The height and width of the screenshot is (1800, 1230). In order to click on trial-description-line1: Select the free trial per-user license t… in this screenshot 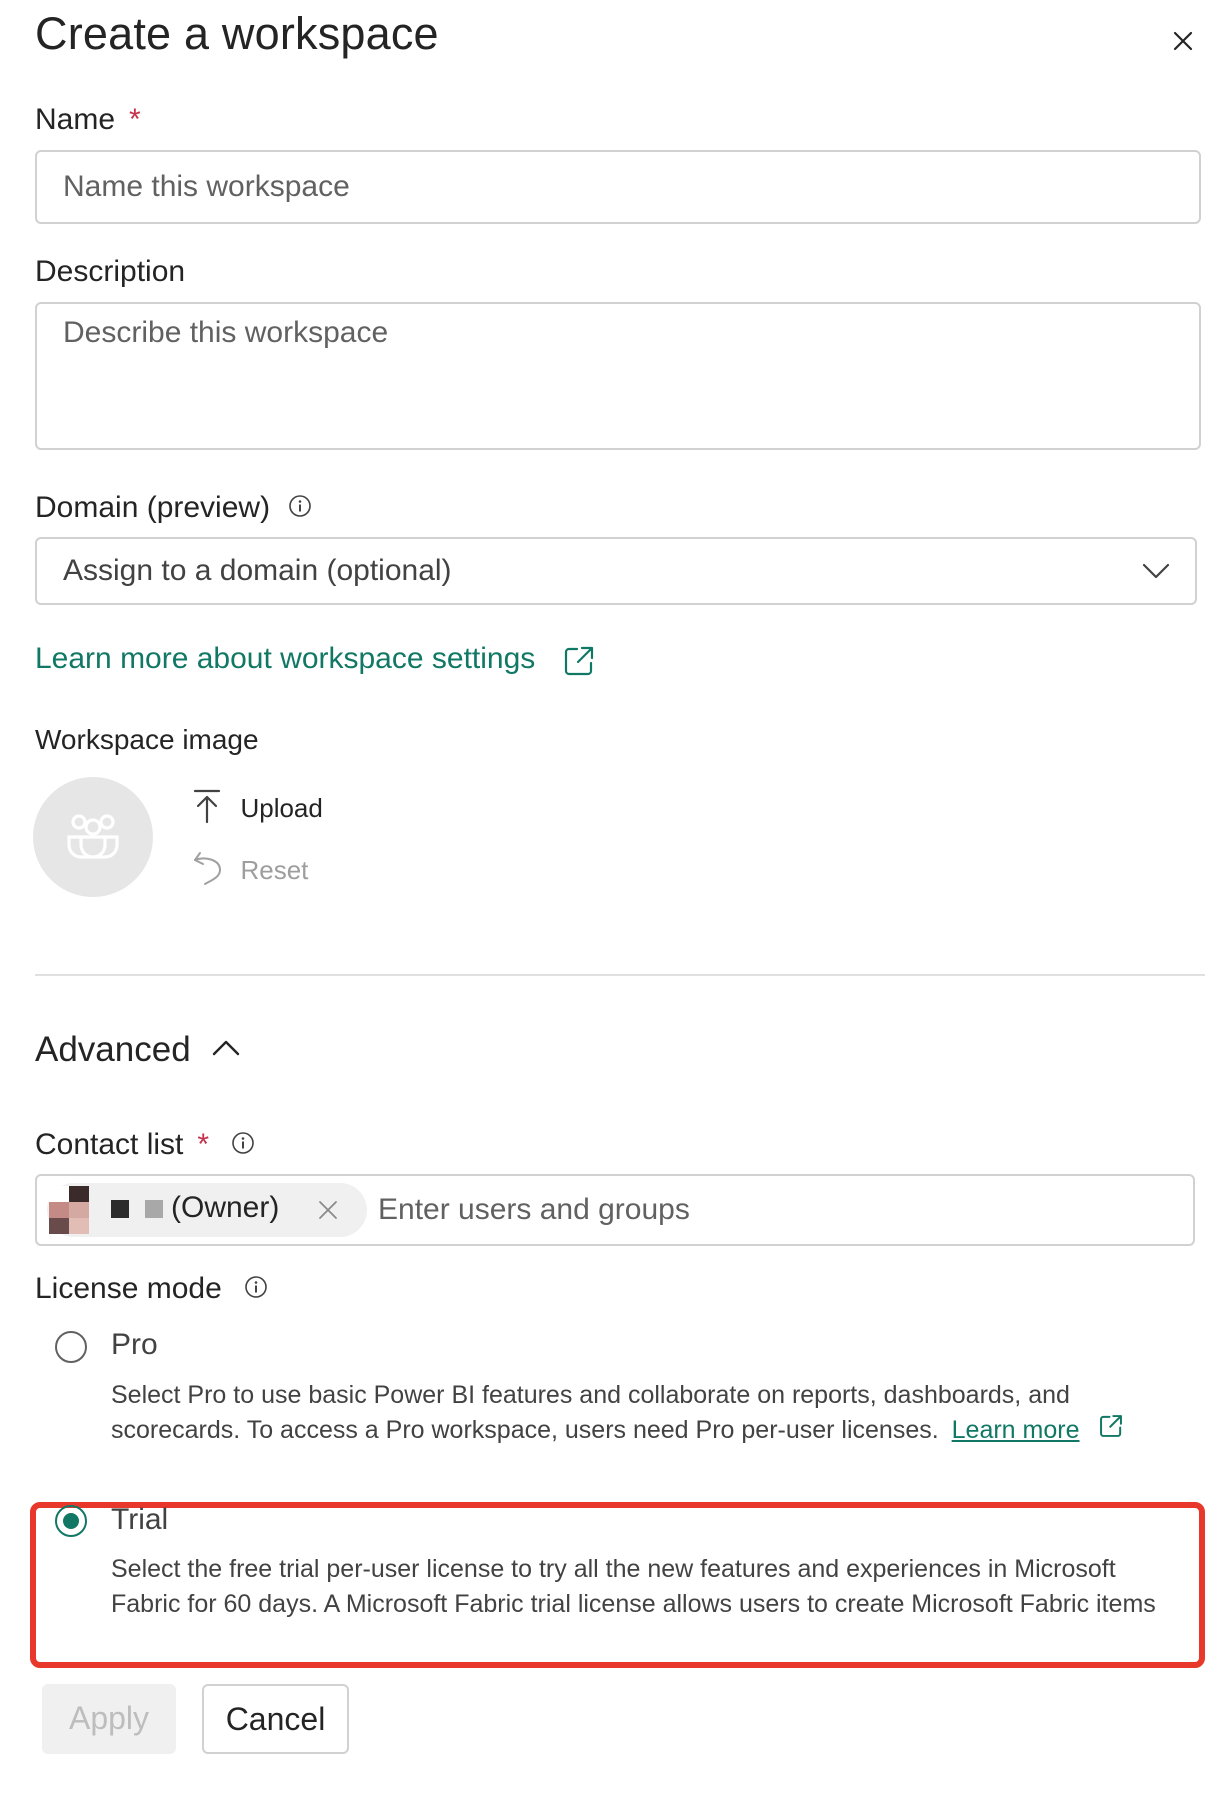, I will do `click(613, 1569)`.